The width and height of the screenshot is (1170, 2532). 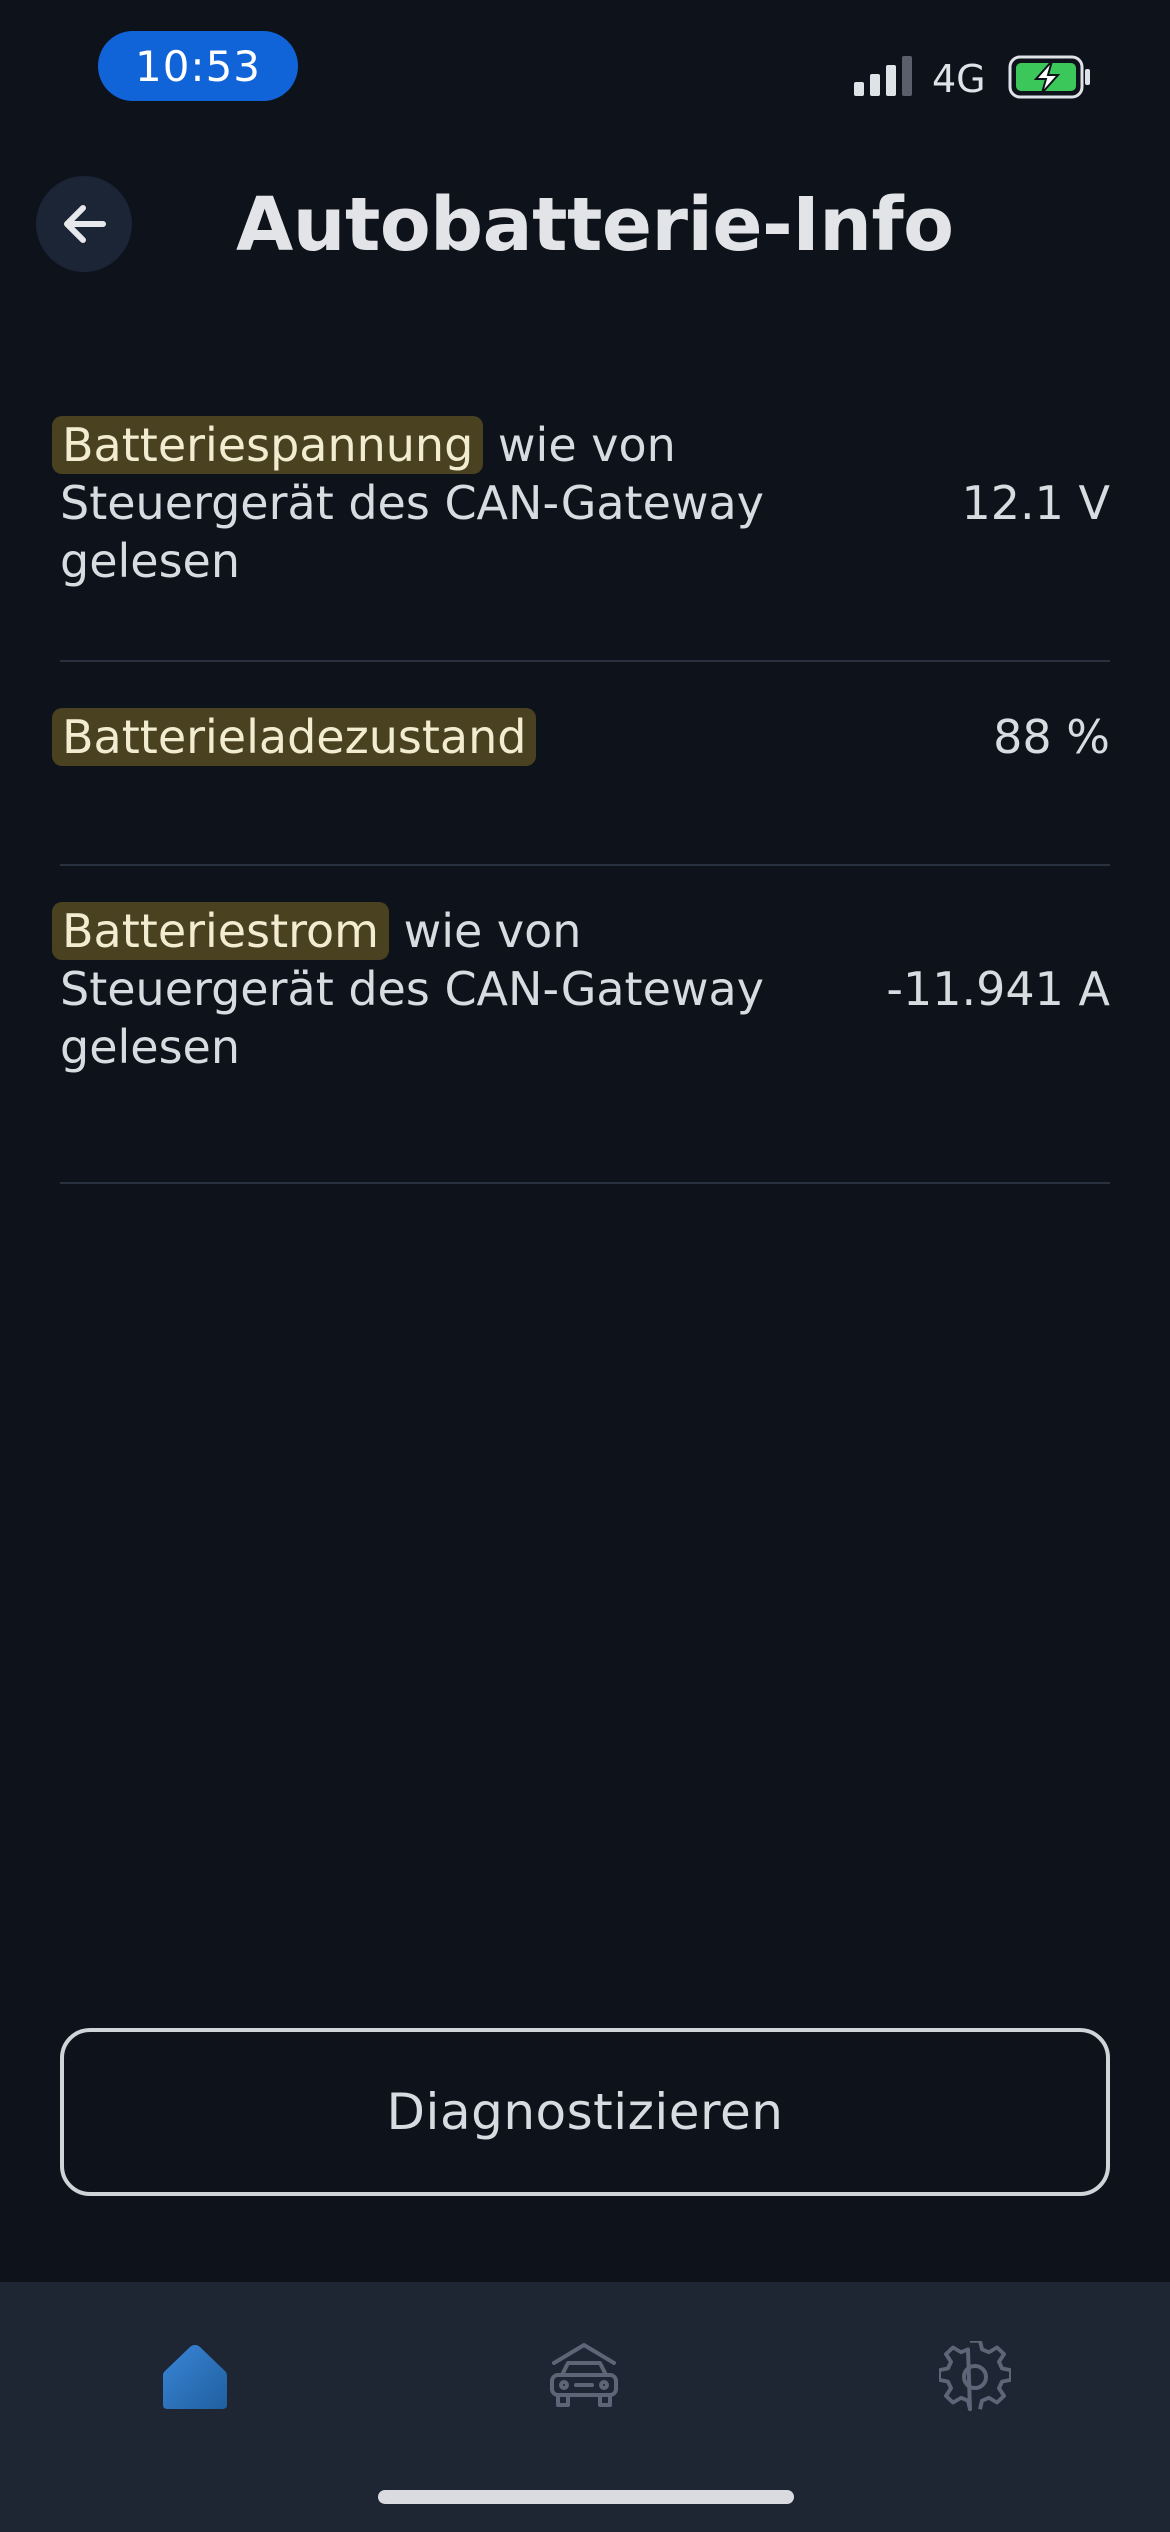 I want to click on battery-charging-icon, so click(x=1049, y=77).